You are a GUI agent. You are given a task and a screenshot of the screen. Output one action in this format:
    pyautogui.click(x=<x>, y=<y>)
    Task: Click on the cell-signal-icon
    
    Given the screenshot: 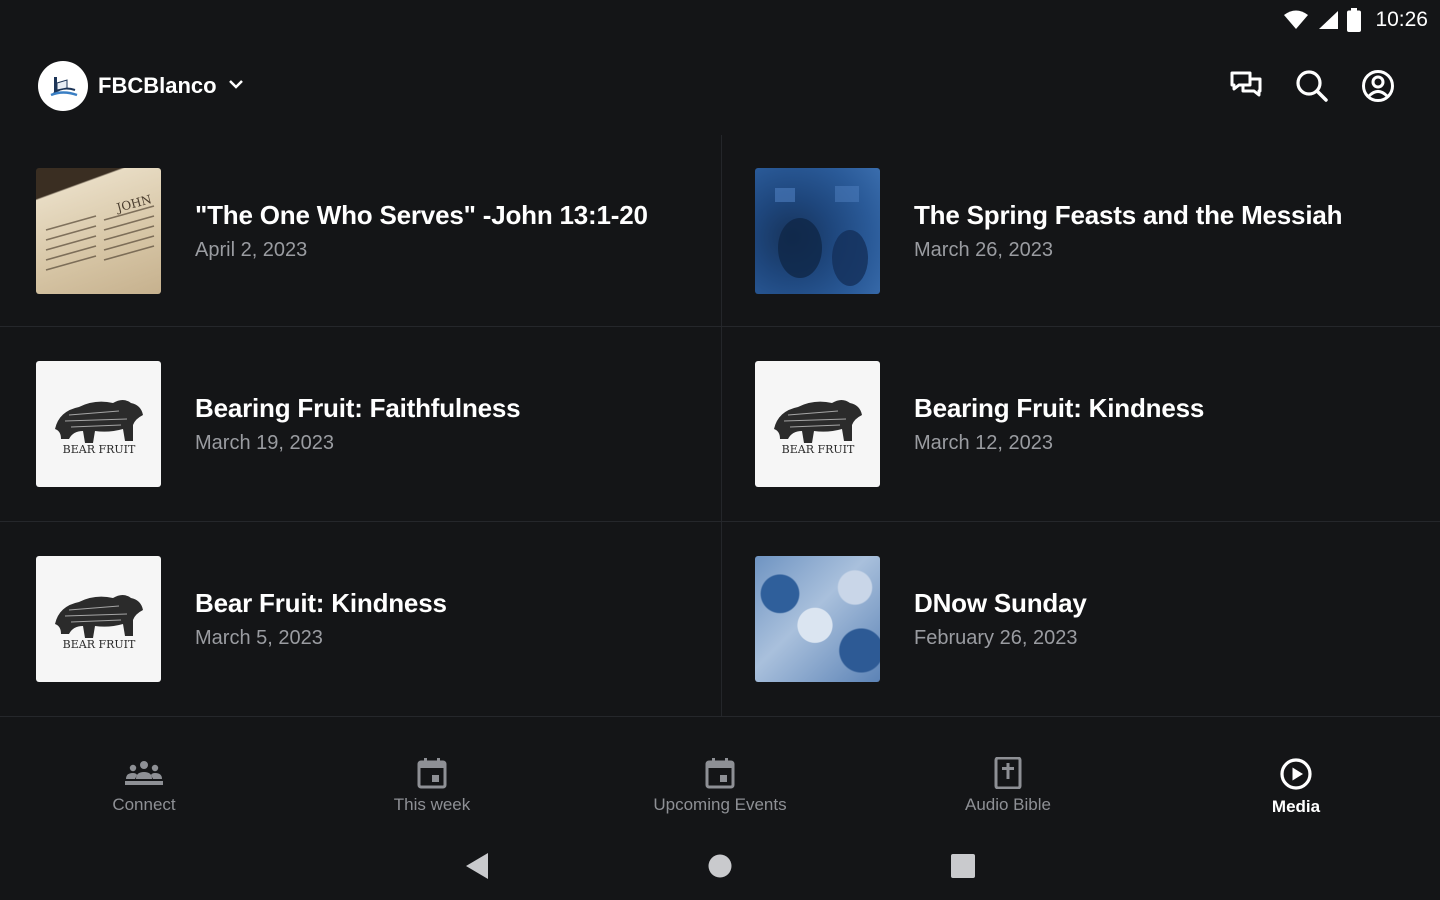 What is the action you would take?
    pyautogui.click(x=1328, y=20)
    